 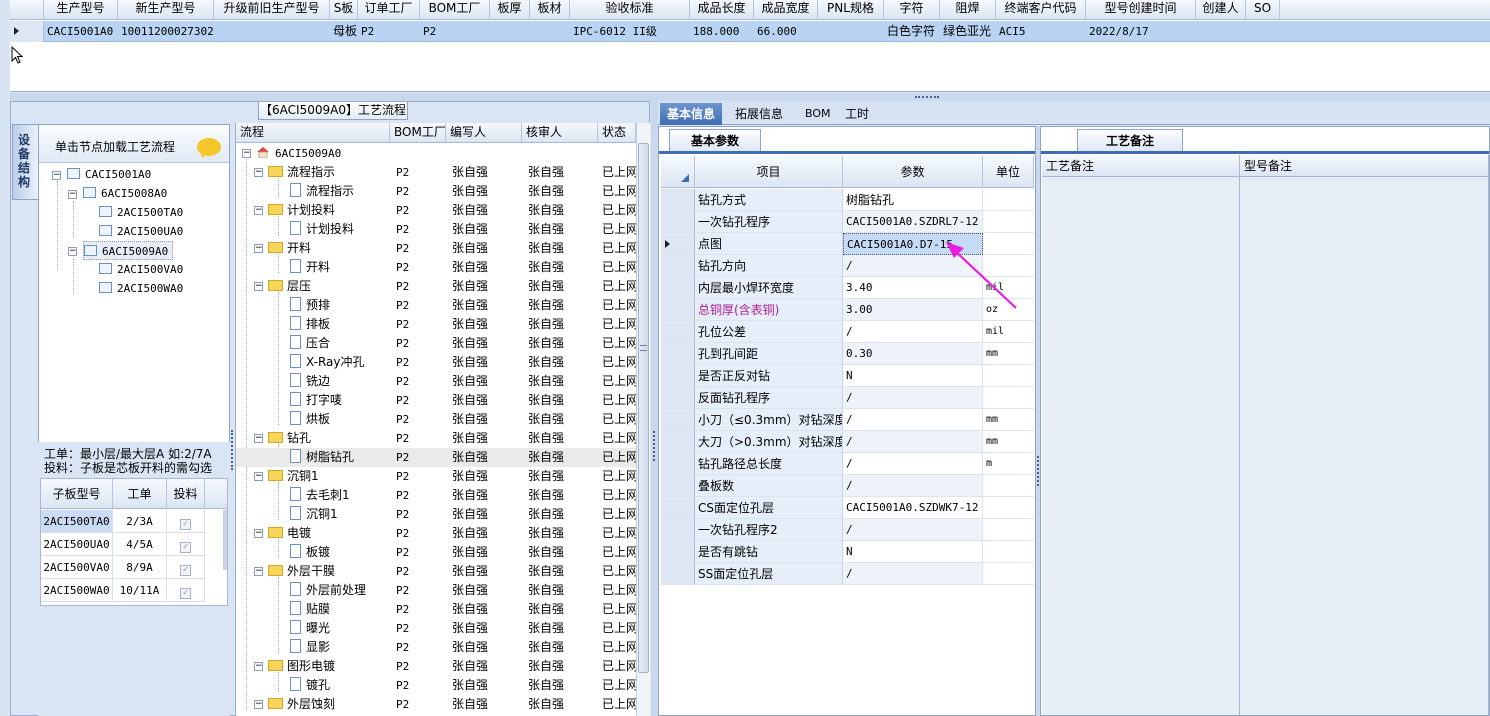 I want to click on flow-row: − 图形电镀 P2 张自强 张自强 已上网, so click(x=436, y=666).